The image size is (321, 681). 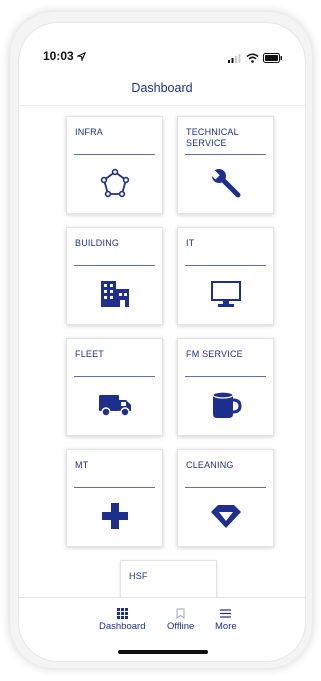 I want to click on tab-offline: Offline, so click(x=180, y=620).